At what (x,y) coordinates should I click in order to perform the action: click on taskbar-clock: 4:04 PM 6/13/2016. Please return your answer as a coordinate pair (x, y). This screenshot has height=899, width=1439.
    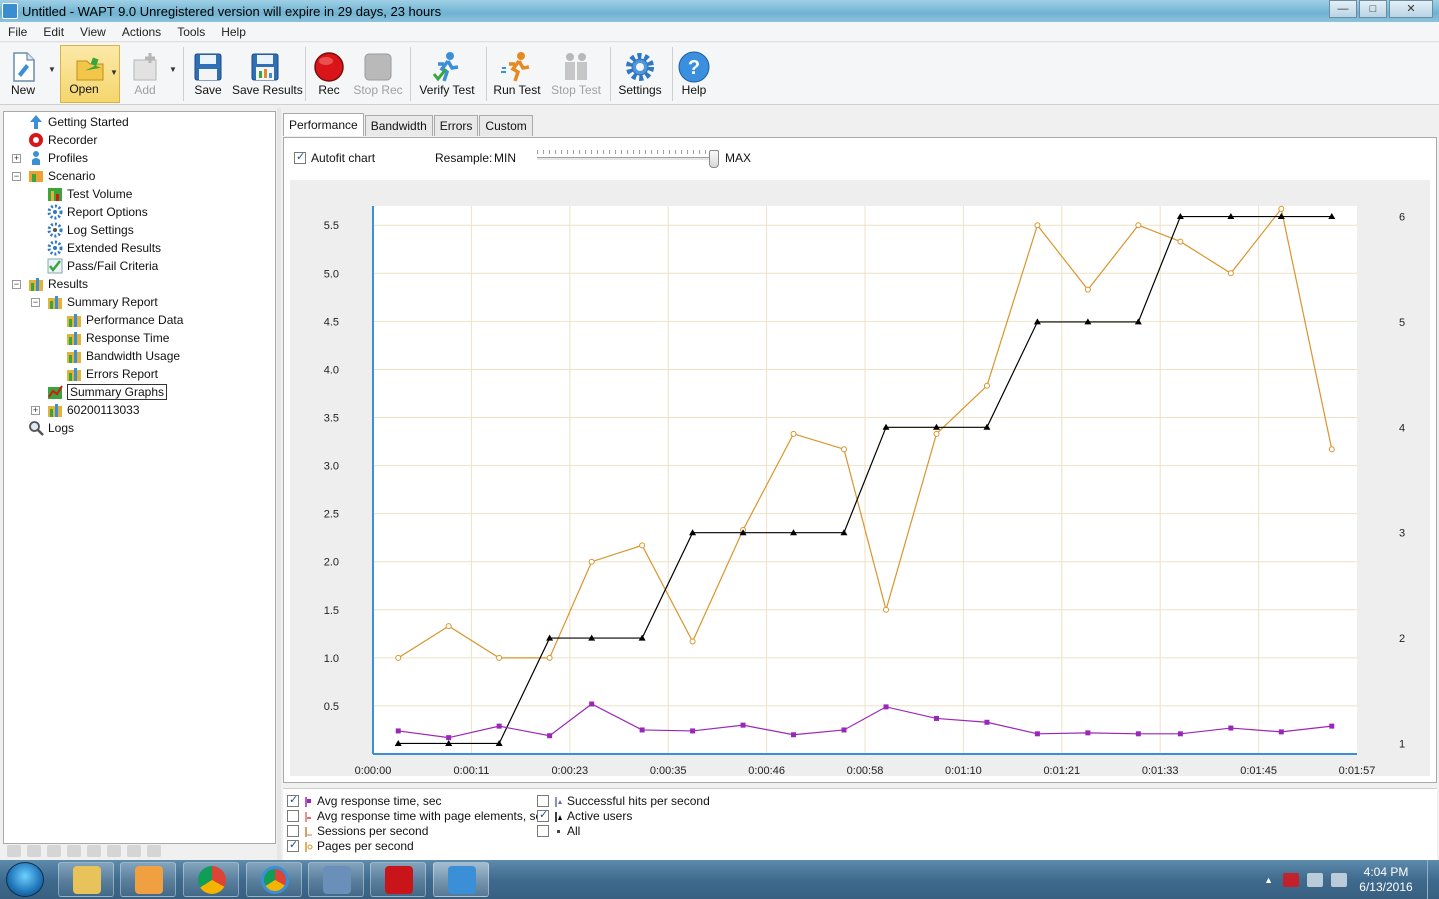
    Looking at the image, I should click on (1386, 880).